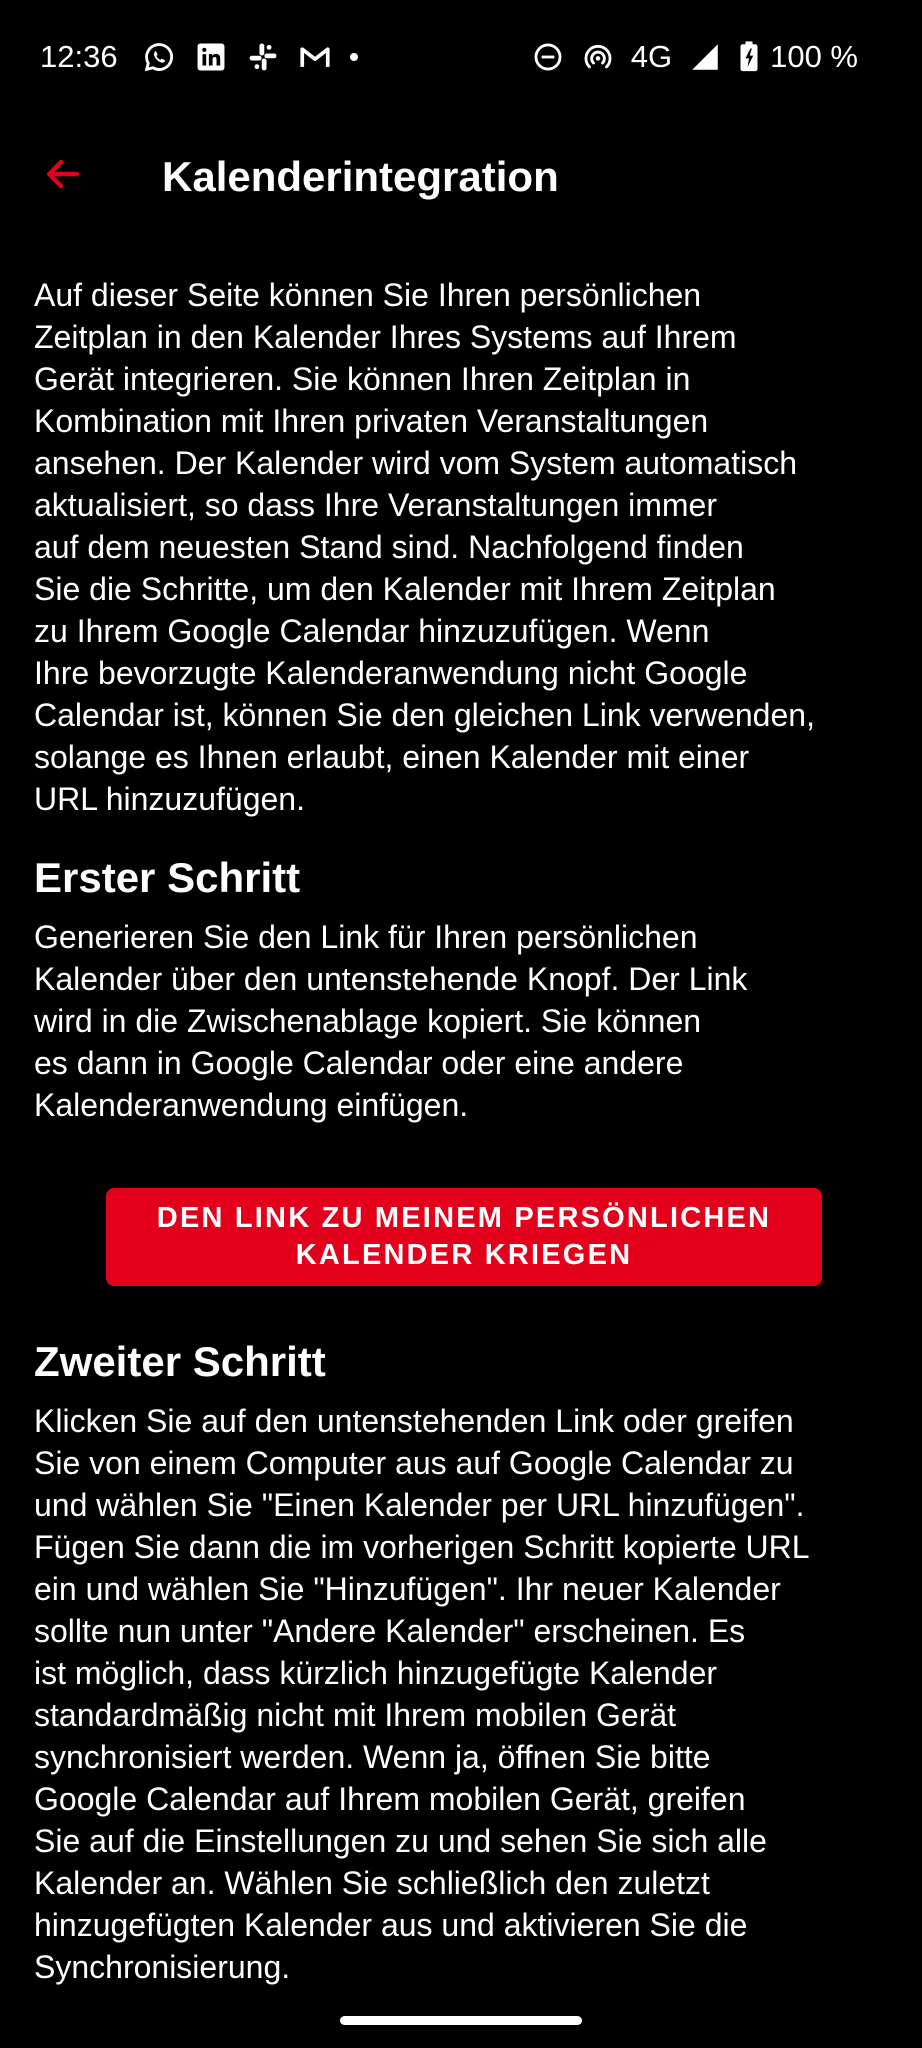  Describe the element at coordinates (598, 57) in the screenshot. I see `hotspot-icon` at that location.